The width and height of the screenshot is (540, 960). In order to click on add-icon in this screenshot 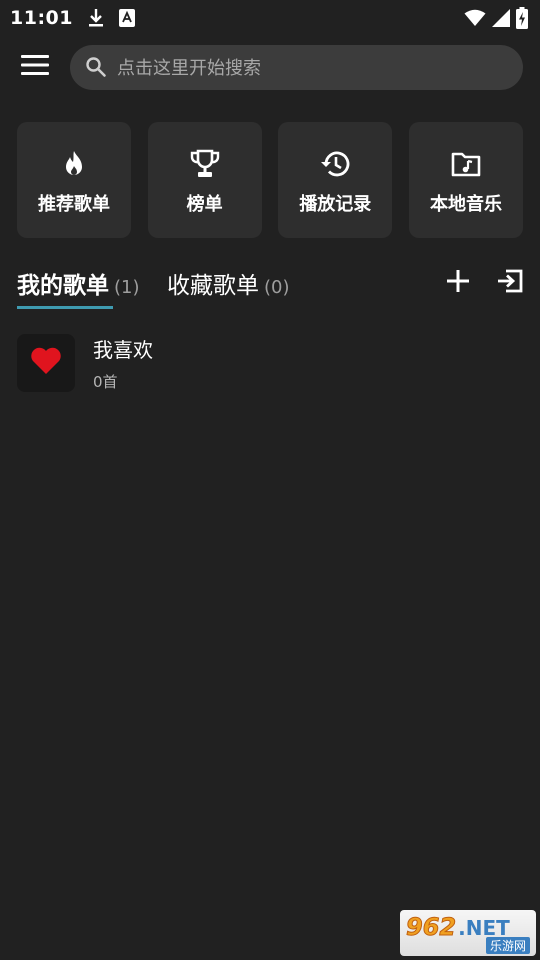, I will do `click(458, 283)`.